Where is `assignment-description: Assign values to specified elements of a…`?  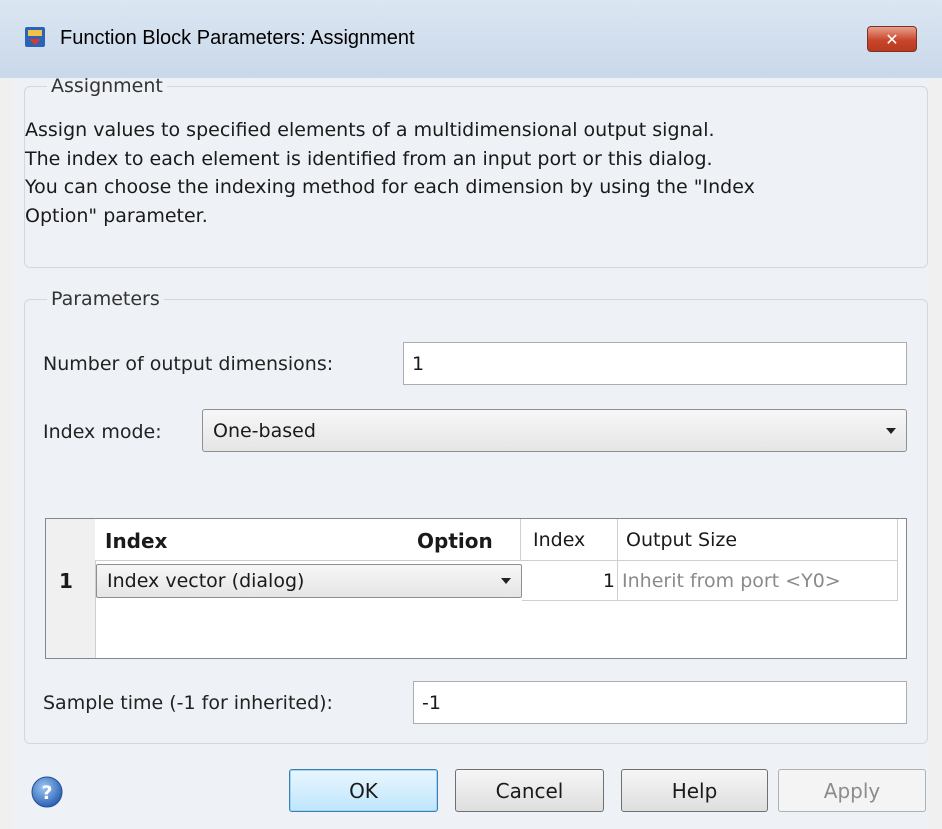 assignment-description: Assign values to specified elements of a… is located at coordinates (470, 173).